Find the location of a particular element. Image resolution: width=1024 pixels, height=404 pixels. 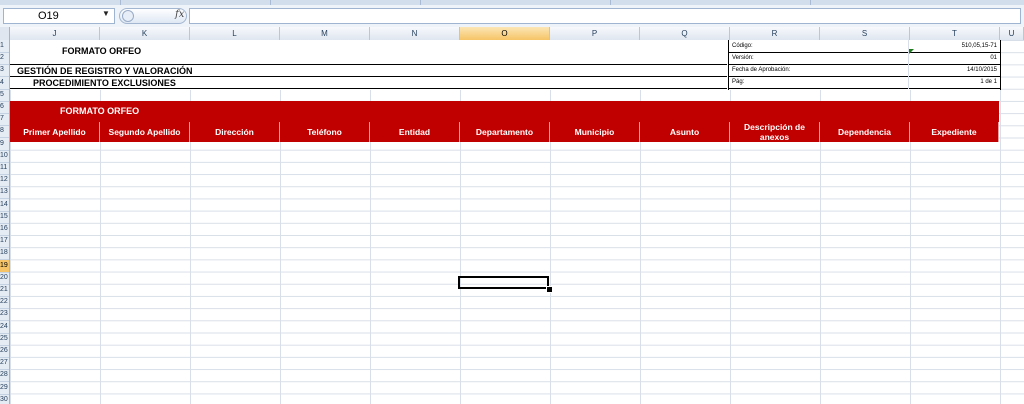

meta-value-version: 01 is located at coordinates (993, 58).